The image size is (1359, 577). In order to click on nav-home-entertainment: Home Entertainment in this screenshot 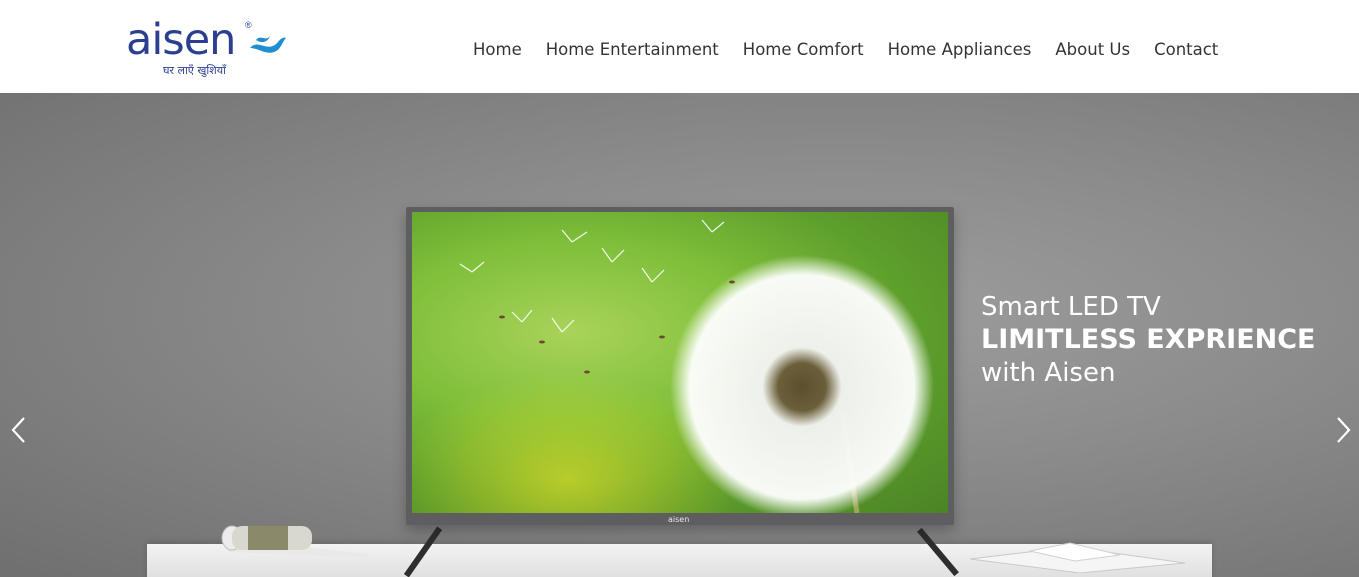, I will do `click(632, 50)`.